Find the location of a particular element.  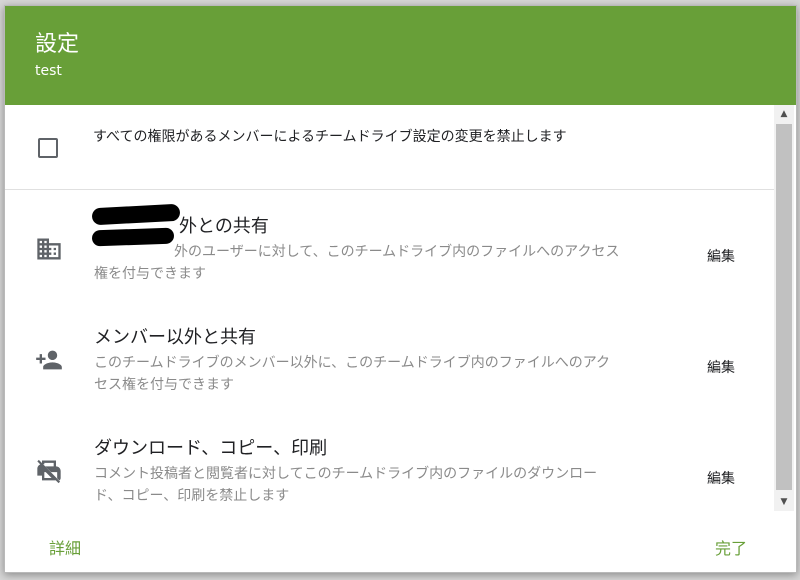

scrollbar-thumb is located at coordinates (784, 307).